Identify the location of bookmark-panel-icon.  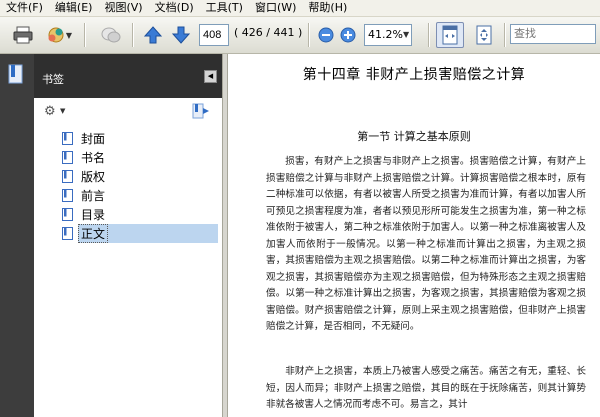
(16, 74).